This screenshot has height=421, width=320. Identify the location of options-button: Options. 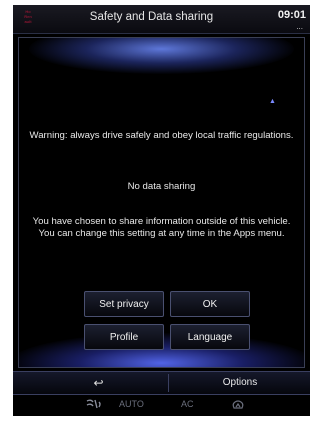
(240, 383).